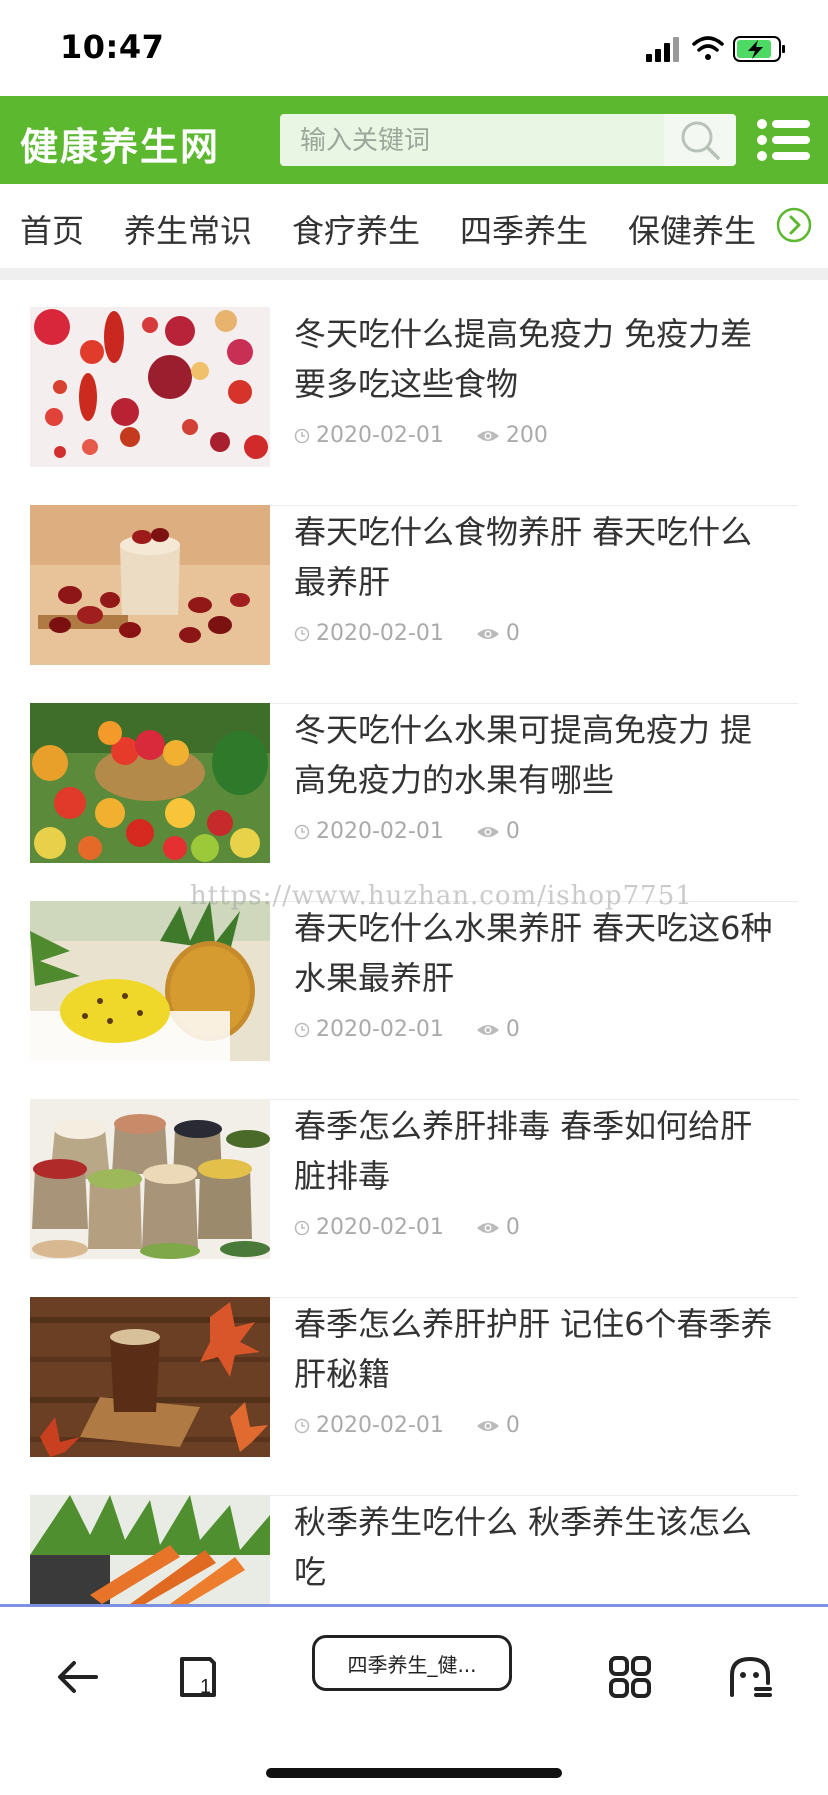 The width and height of the screenshot is (828, 1795). Describe the element at coordinates (414, 274) in the screenshot. I see `nav-divider` at that location.